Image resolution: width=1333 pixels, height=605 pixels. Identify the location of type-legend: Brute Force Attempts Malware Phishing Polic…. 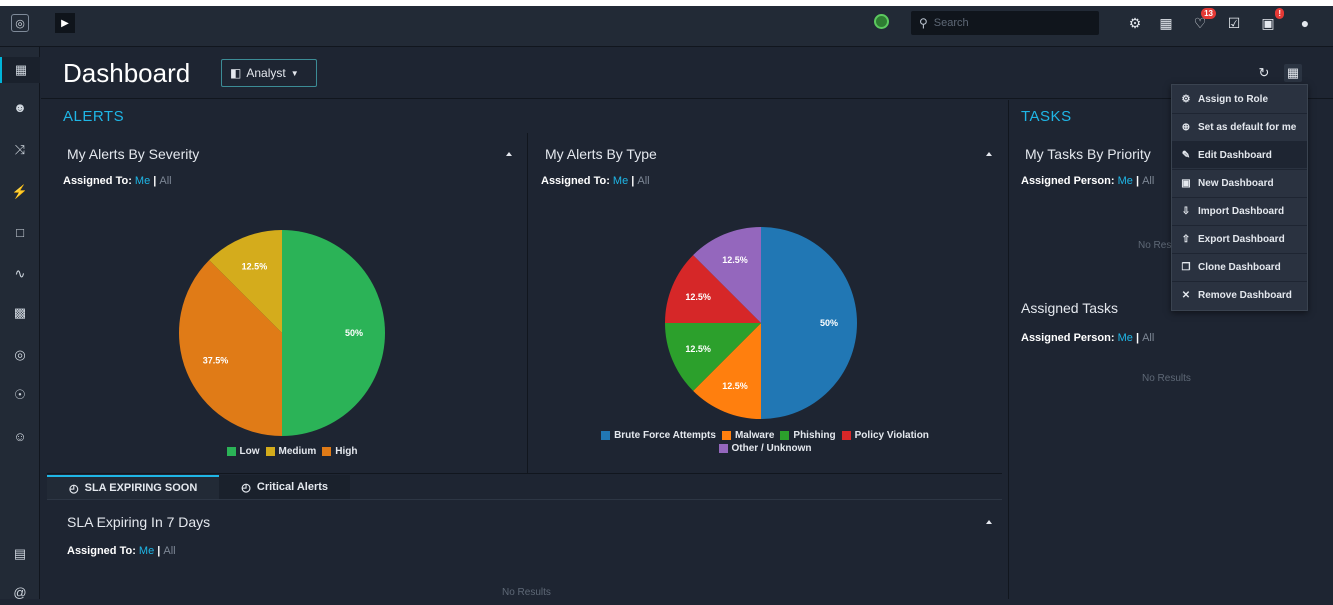
(765, 442).